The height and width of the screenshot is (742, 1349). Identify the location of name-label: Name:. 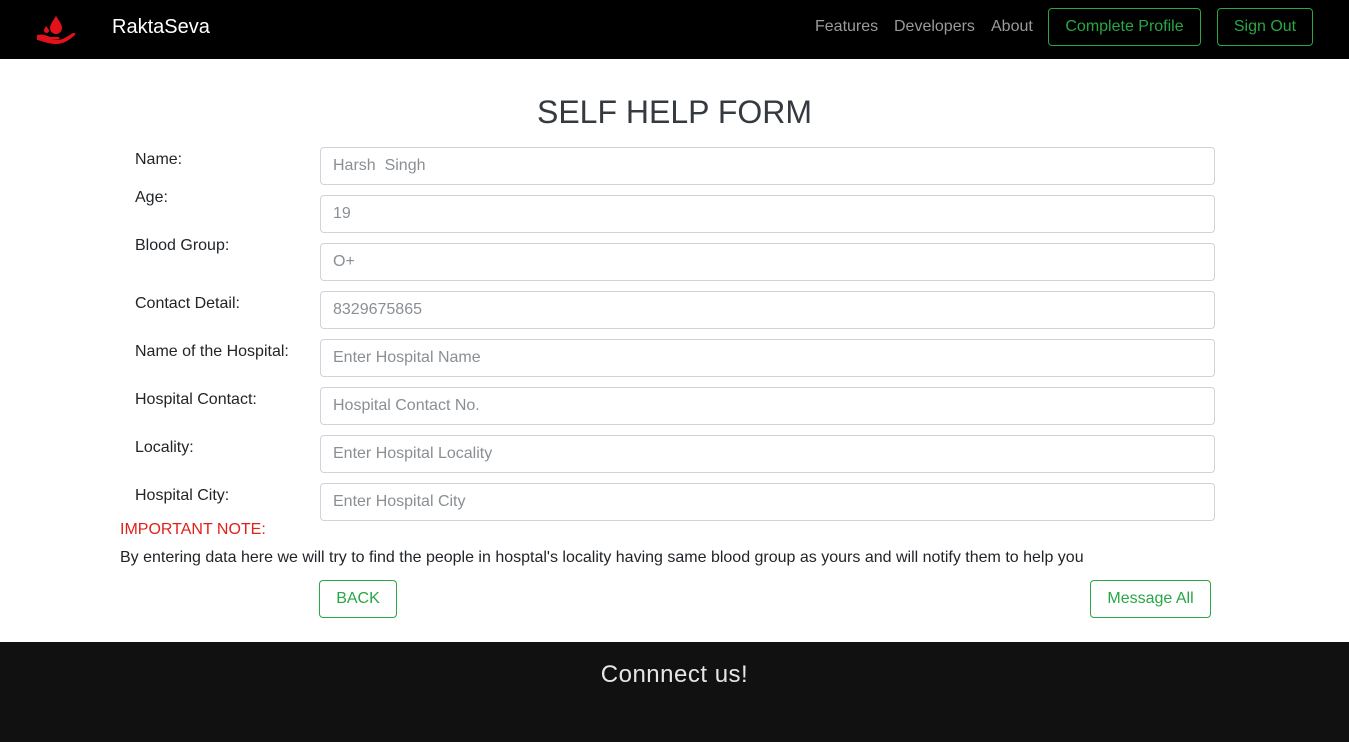
(159, 159).